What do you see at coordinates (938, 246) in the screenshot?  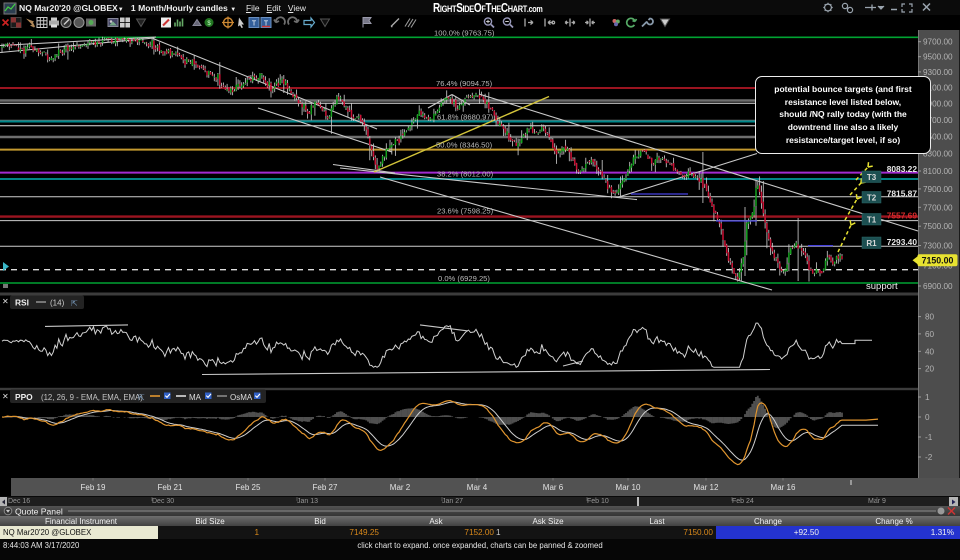 I see `svg-text: 7300.00` at bounding box center [938, 246].